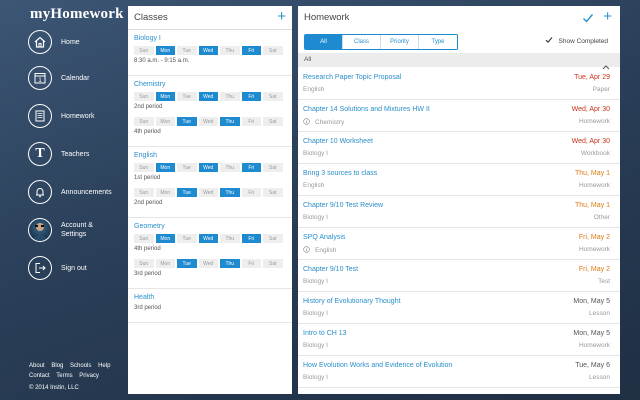 This screenshot has height=400, width=640. What do you see at coordinates (210, 18) in the screenshot?
I see `classes-header: Classes +` at bounding box center [210, 18].